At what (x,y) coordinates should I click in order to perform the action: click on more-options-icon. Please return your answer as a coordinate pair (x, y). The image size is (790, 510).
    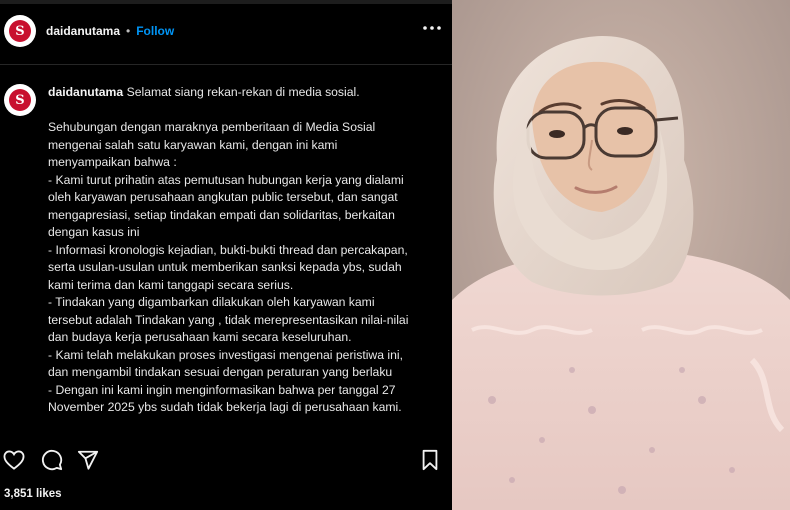
    Looking at the image, I should click on (432, 28).